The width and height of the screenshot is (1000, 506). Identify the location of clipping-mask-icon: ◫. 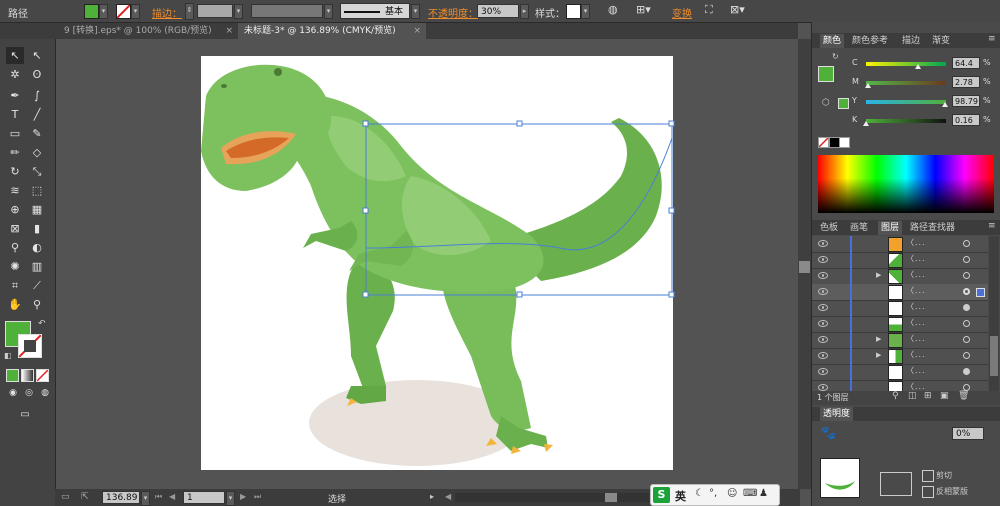
(912, 396).